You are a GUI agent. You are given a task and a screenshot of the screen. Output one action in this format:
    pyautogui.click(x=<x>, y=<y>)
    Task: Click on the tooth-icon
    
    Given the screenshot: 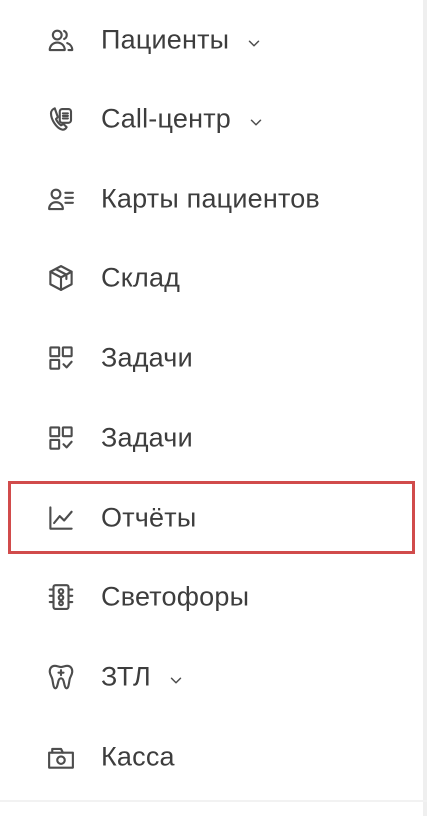 What is the action you would take?
    pyautogui.click(x=61, y=677)
    